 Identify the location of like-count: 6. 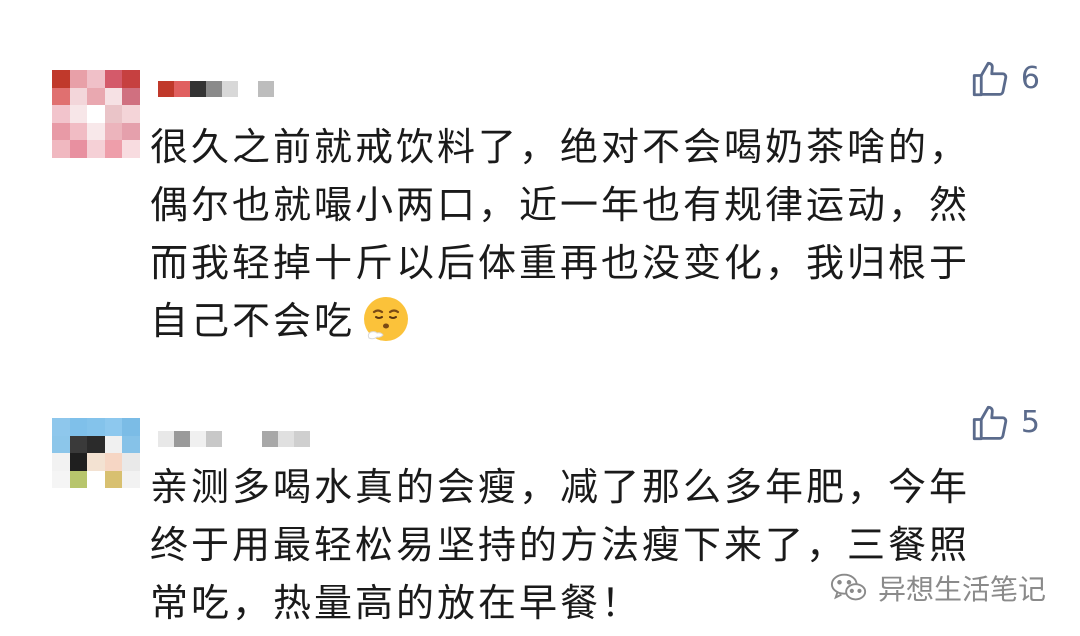
(1030, 78).